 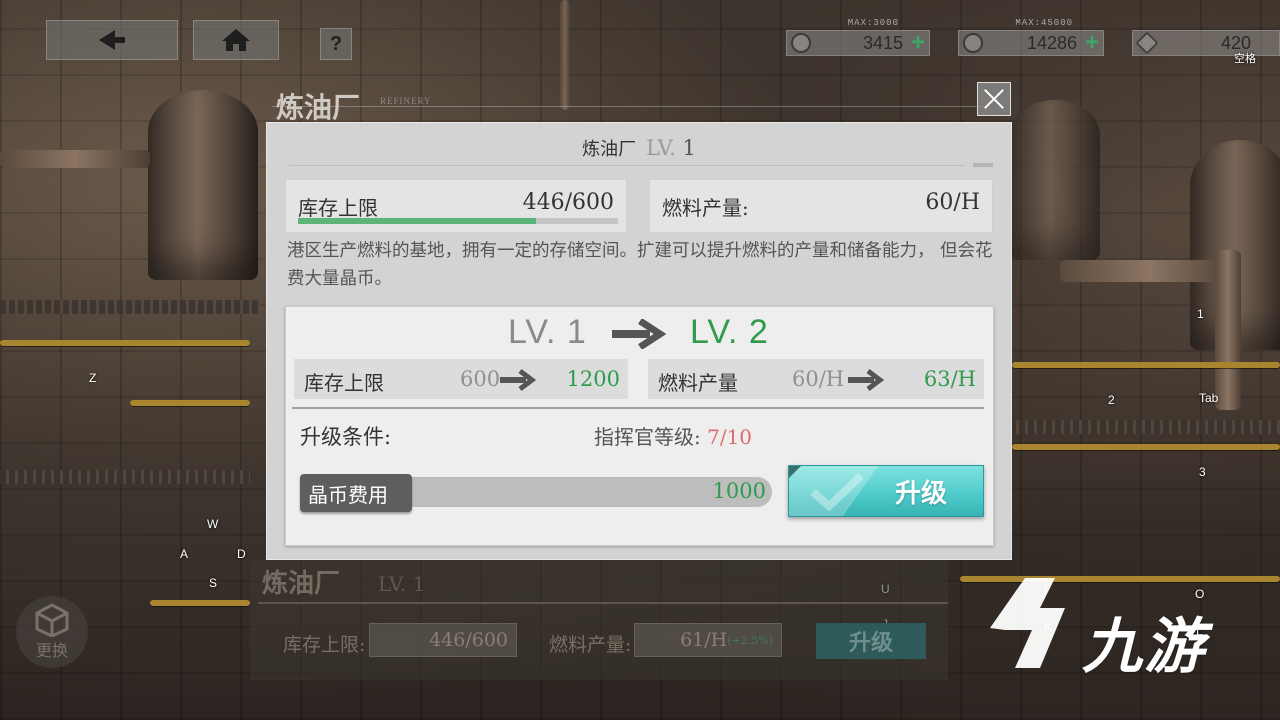 I want to click on dialog-level: LV. 1, so click(x=671, y=148).